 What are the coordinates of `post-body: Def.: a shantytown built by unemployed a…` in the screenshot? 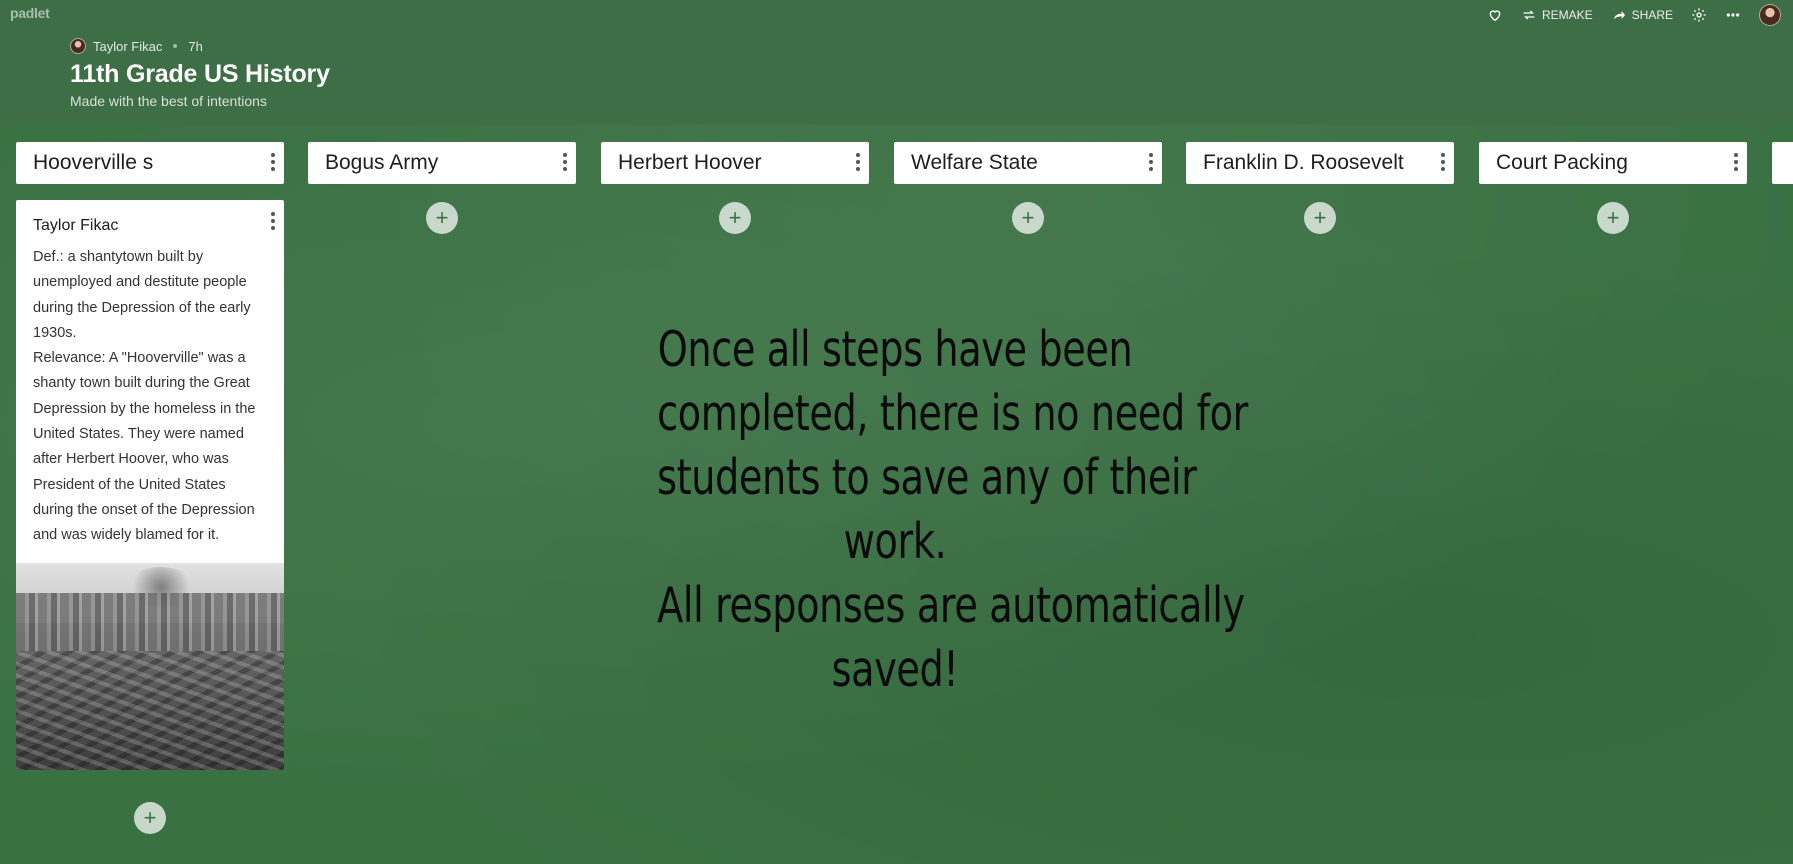 It's located at (150, 399).